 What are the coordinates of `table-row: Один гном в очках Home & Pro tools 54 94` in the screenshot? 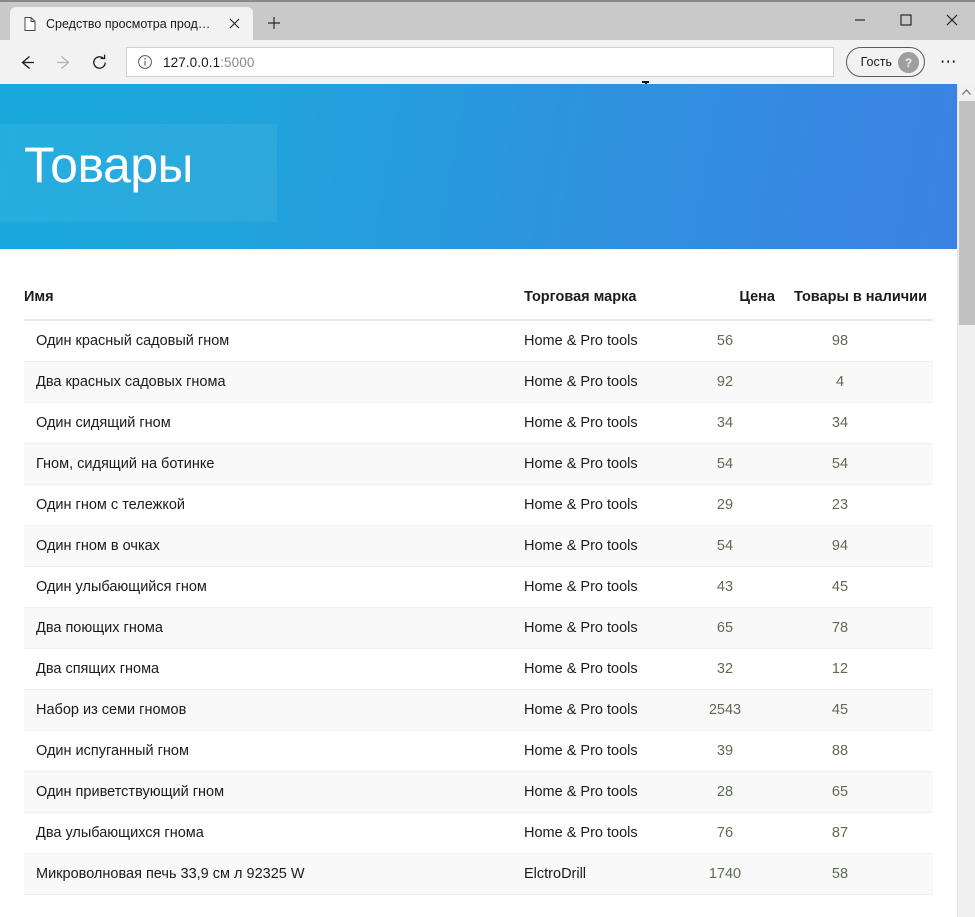 It's located at (478, 546).